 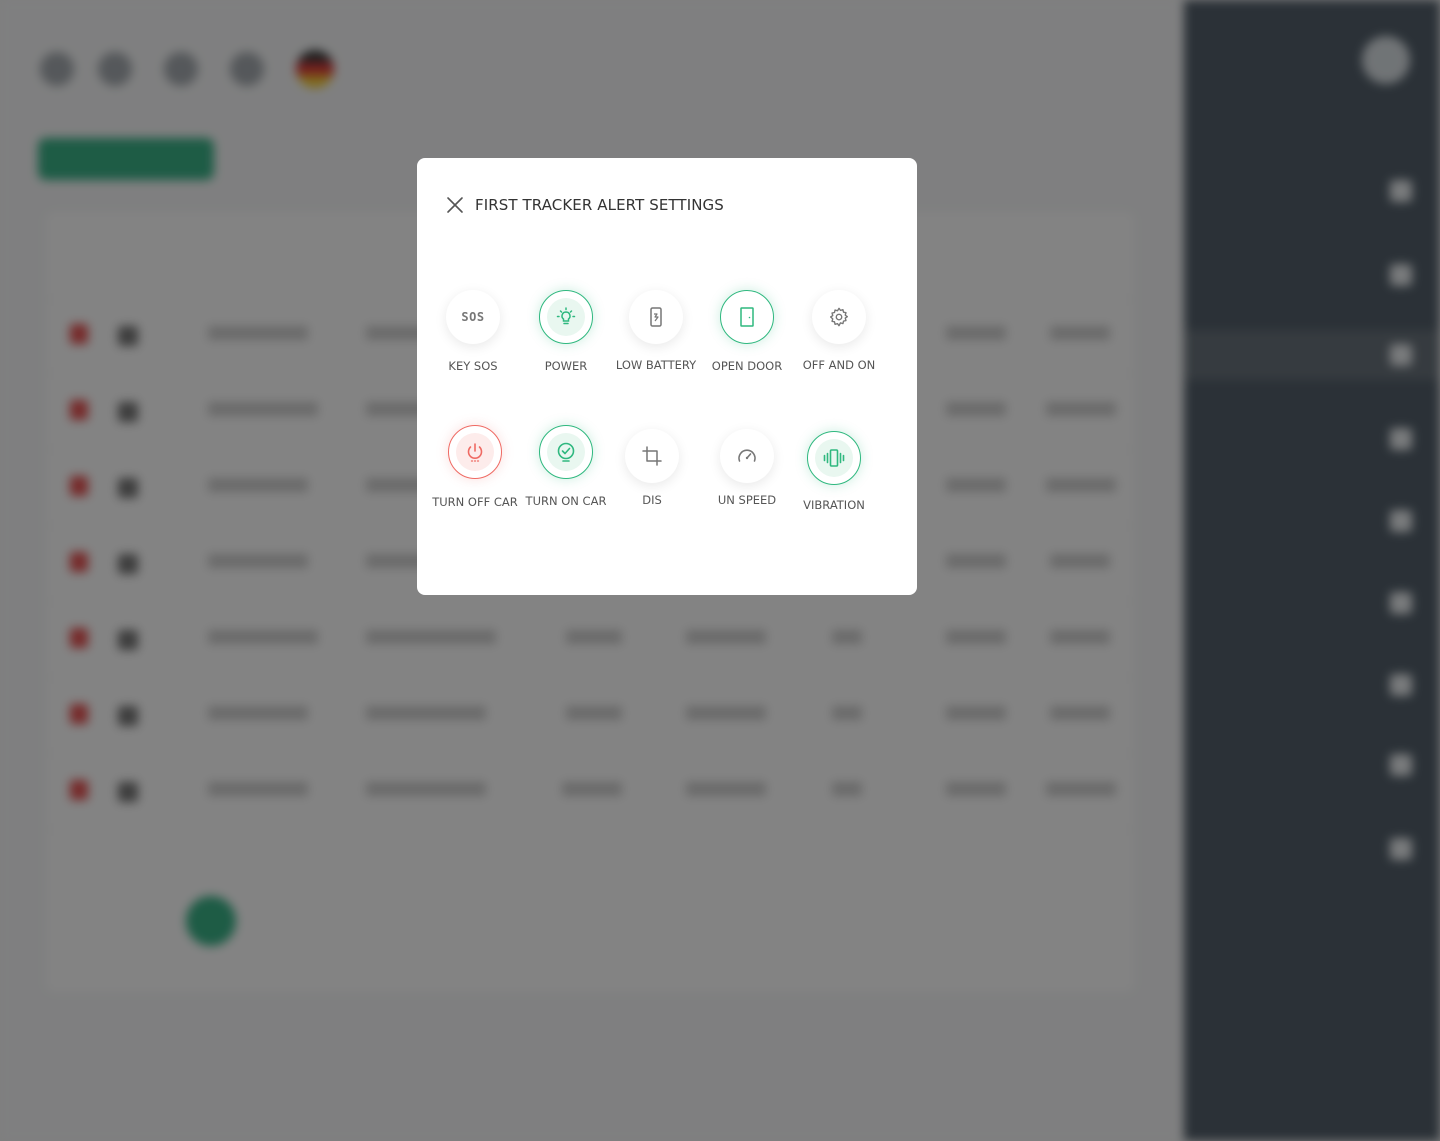 What do you see at coordinates (566, 501) in the screenshot?
I see `alert-label: TURN ON CAR` at bounding box center [566, 501].